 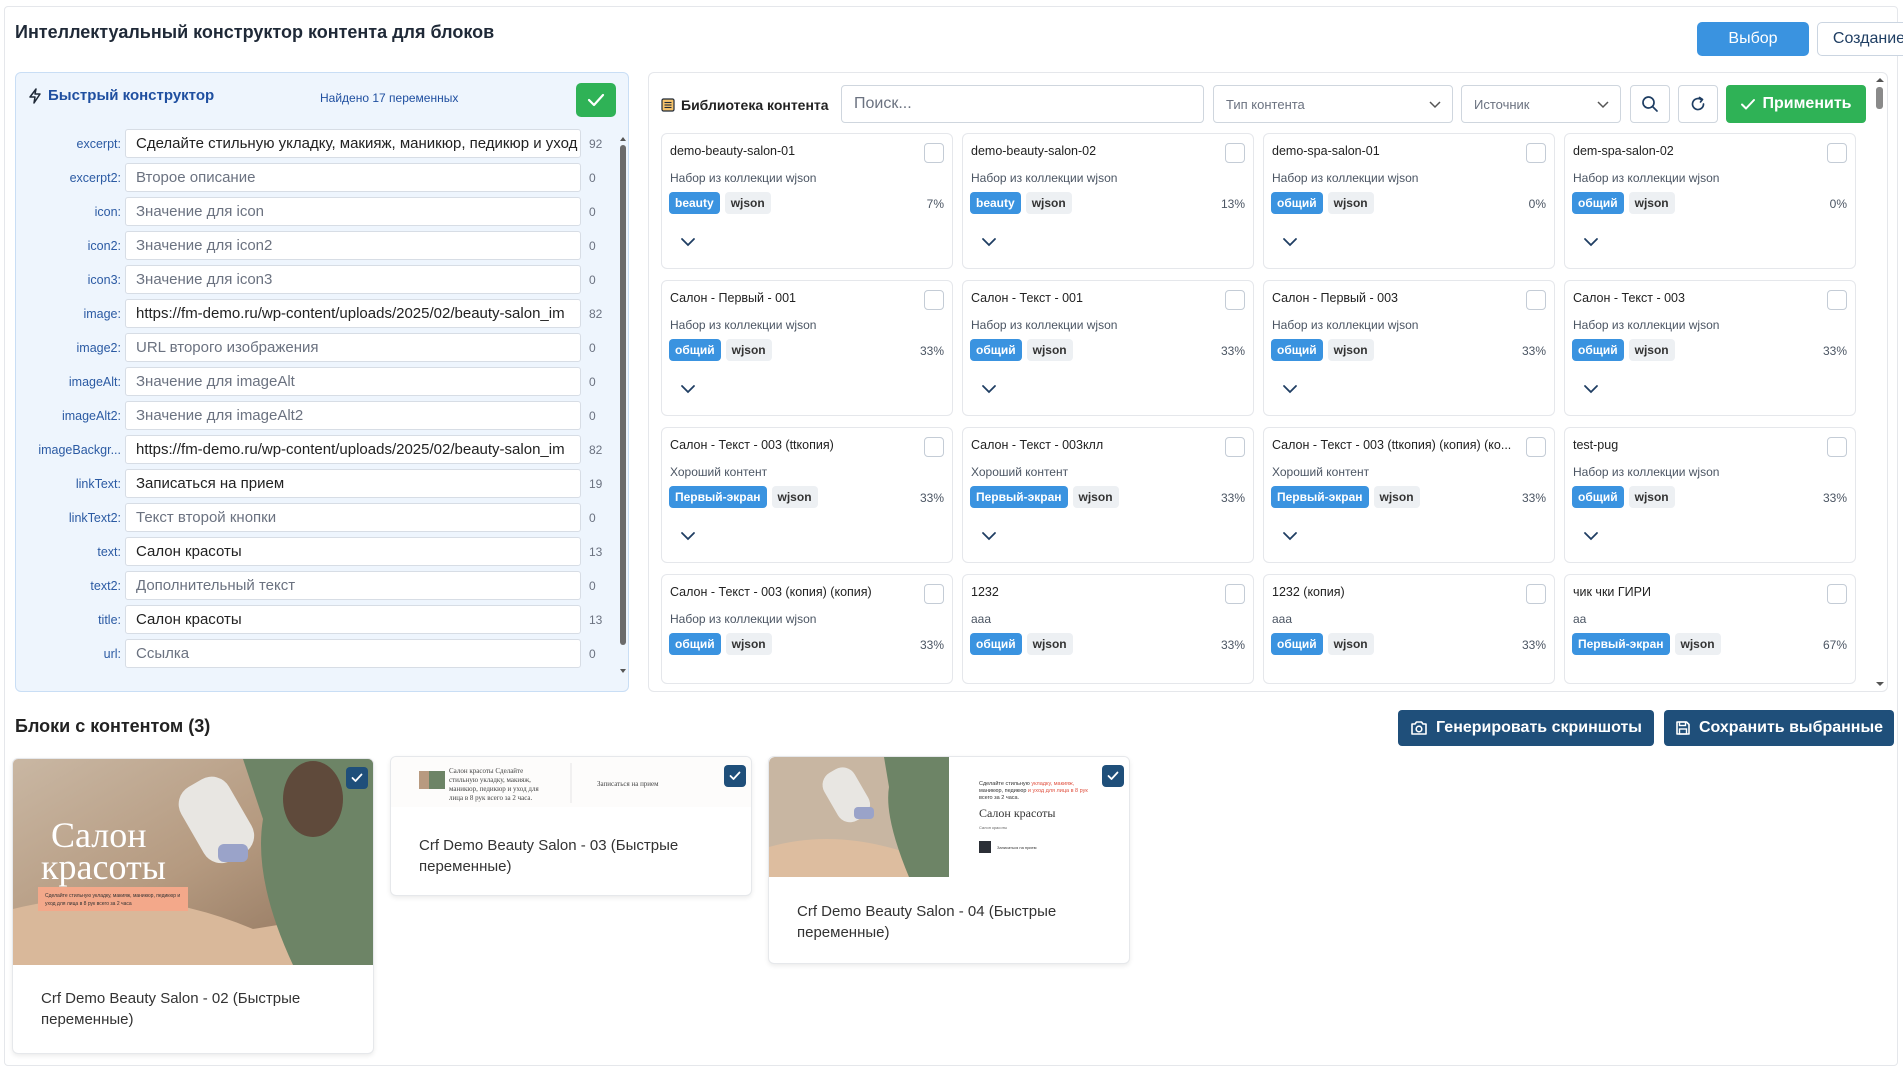 I want to click on content-card: чик чки ГИРИ аа Первый-экран wjson 67%, so click(x=1710, y=629).